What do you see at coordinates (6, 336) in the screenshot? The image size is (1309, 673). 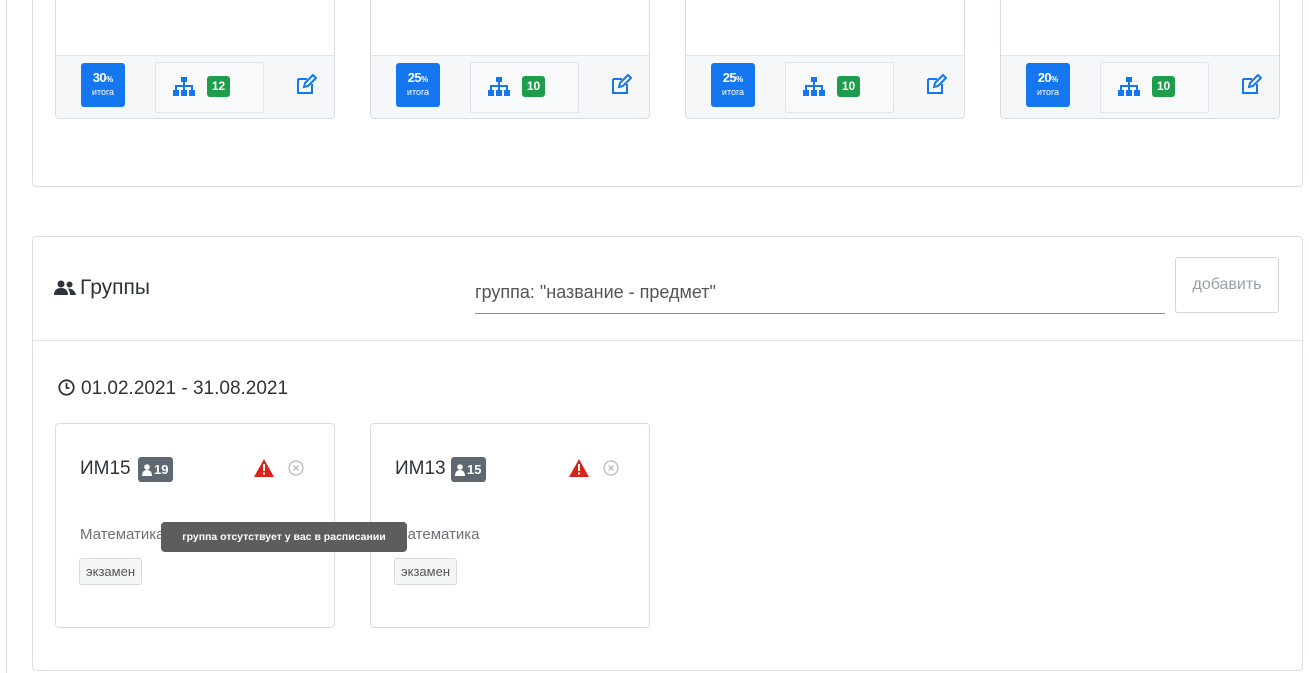 I see `page-left-border` at bounding box center [6, 336].